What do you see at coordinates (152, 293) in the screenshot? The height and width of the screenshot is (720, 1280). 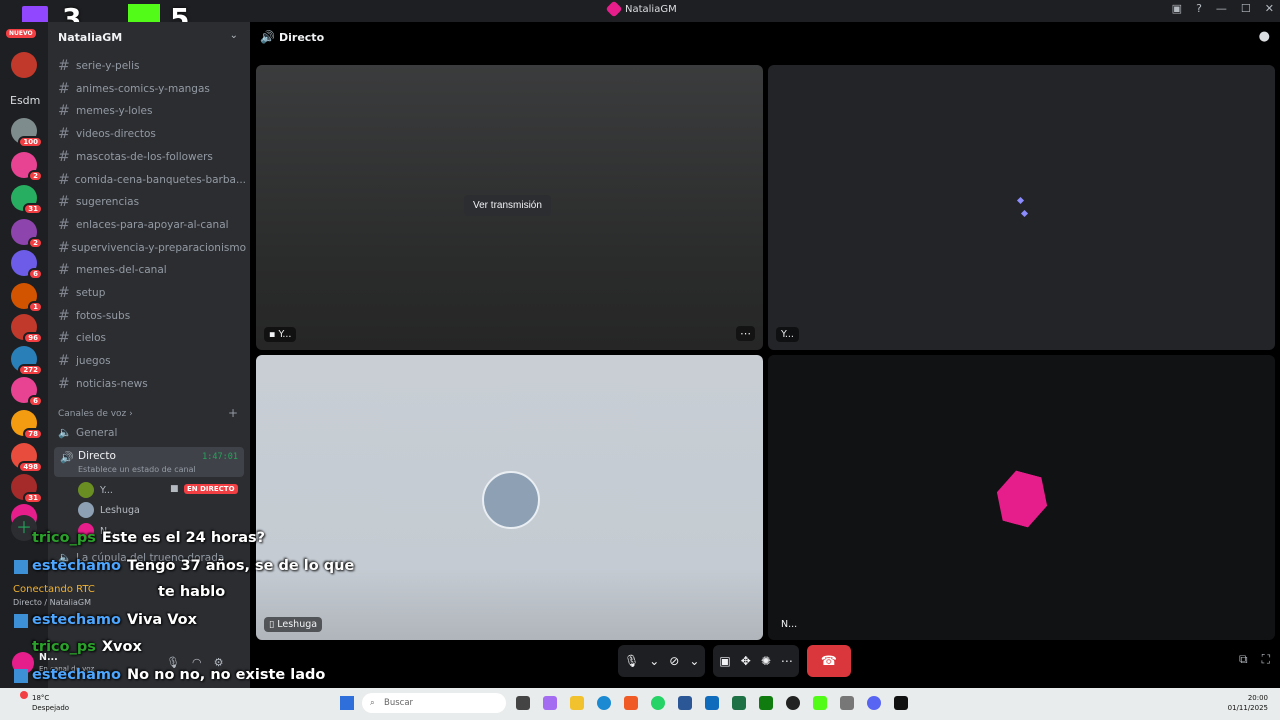 I see `channel-item: # setup` at bounding box center [152, 293].